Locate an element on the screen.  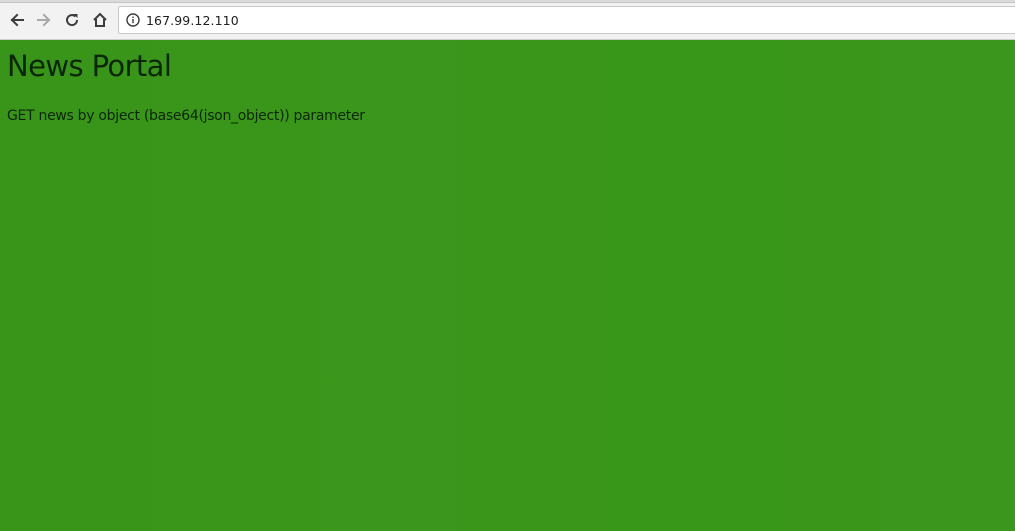
home-button is located at coordinates (100, 20).